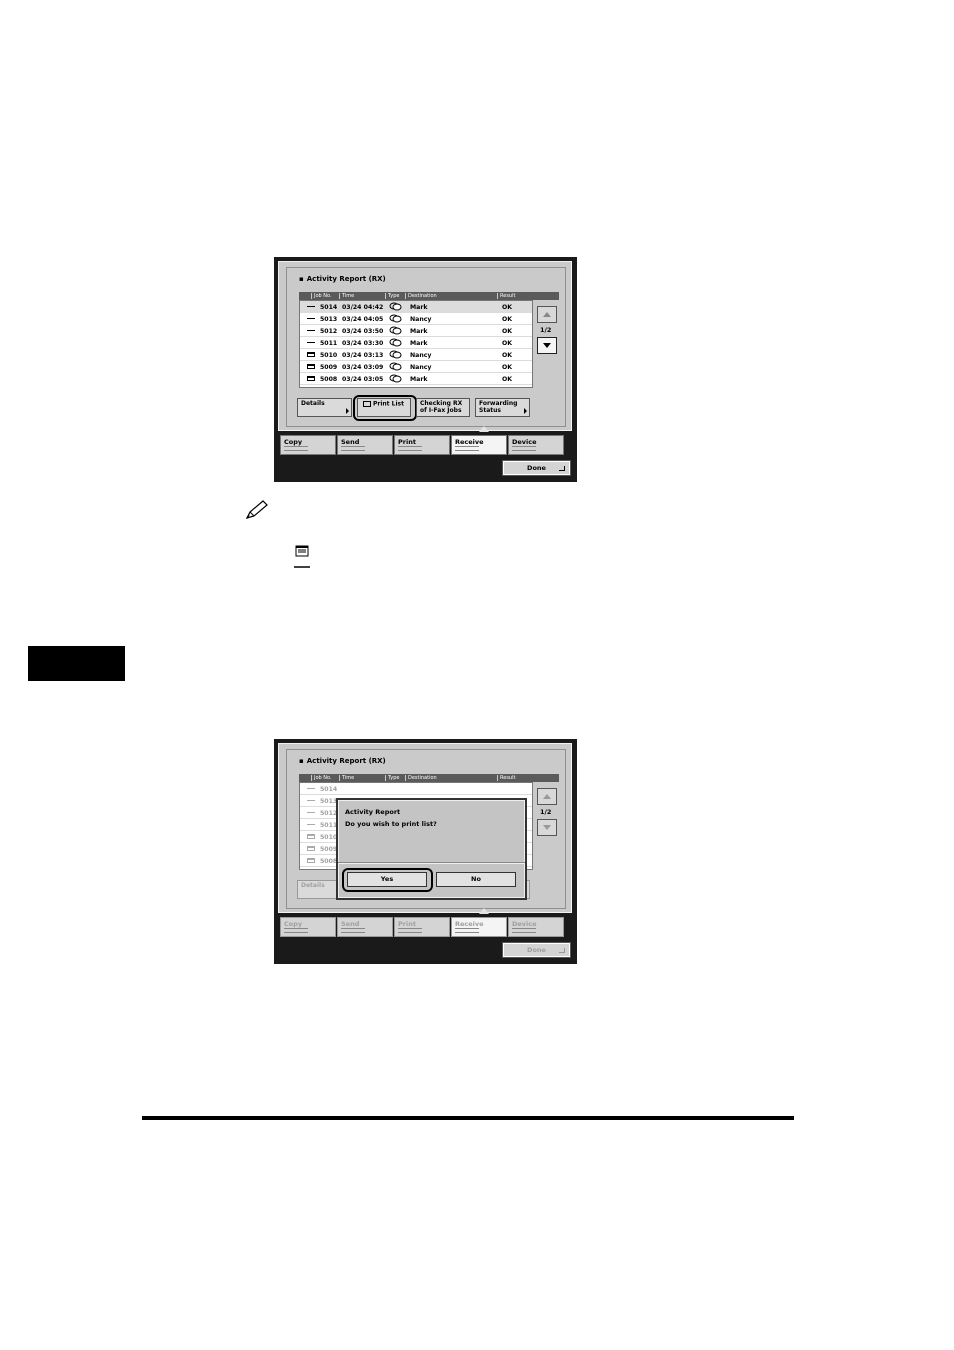  What do you see at coordinates (321, 295) in the screenshot?
I see `col-job-no: Job No.` at bounding box center [321, 295].